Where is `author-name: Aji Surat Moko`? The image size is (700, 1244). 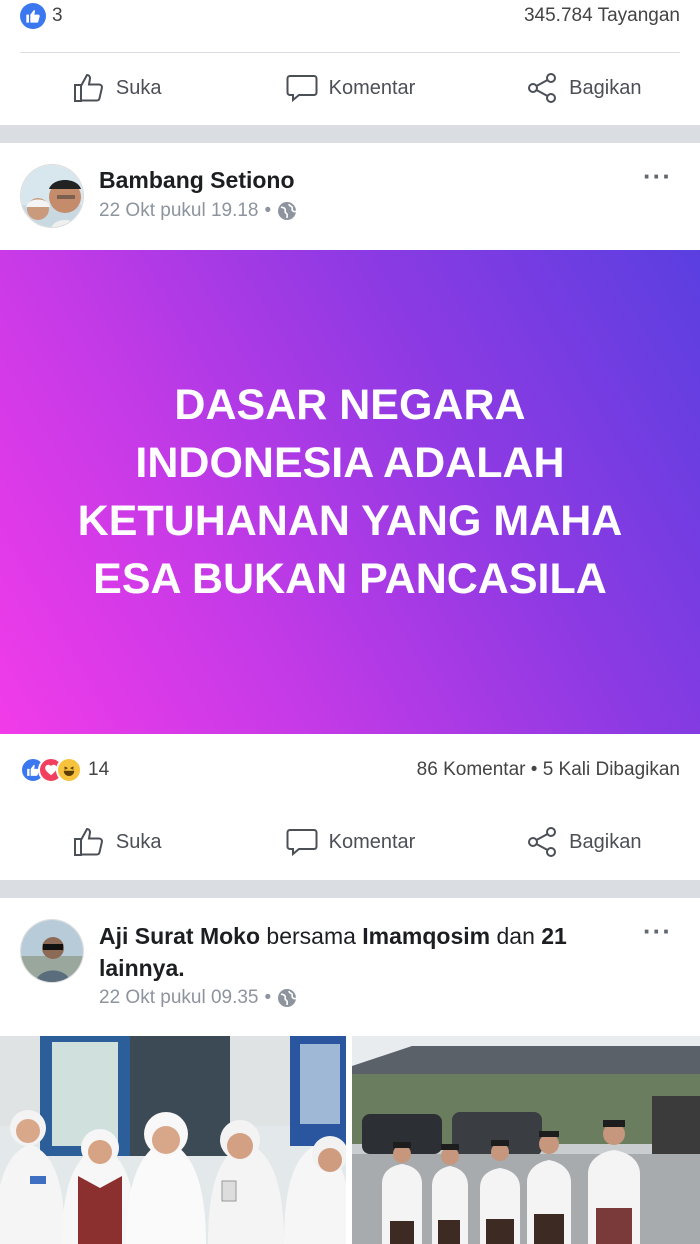 author-name: Aji Surat Moko is located at coordinates (179, 936).